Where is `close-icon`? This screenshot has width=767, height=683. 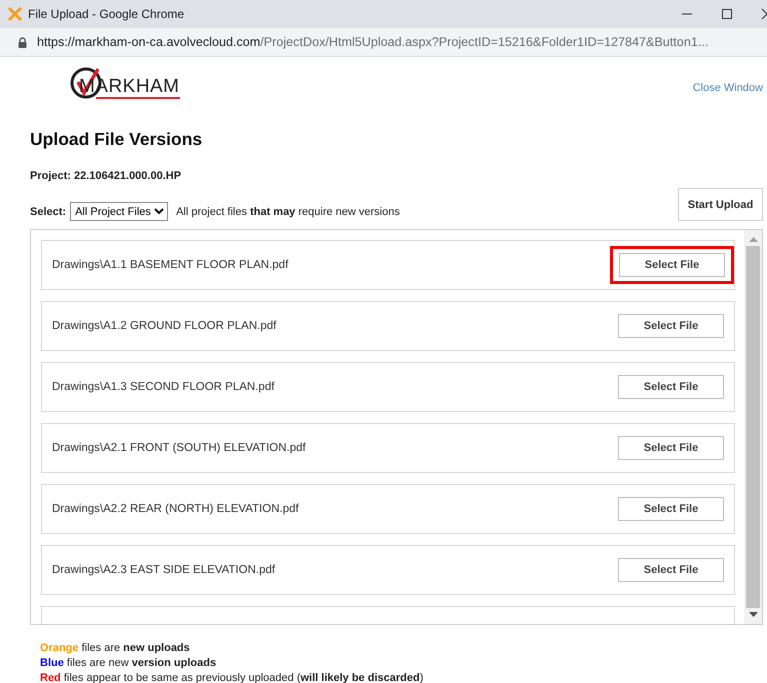 close-icon is located at coordinates (764, 14).